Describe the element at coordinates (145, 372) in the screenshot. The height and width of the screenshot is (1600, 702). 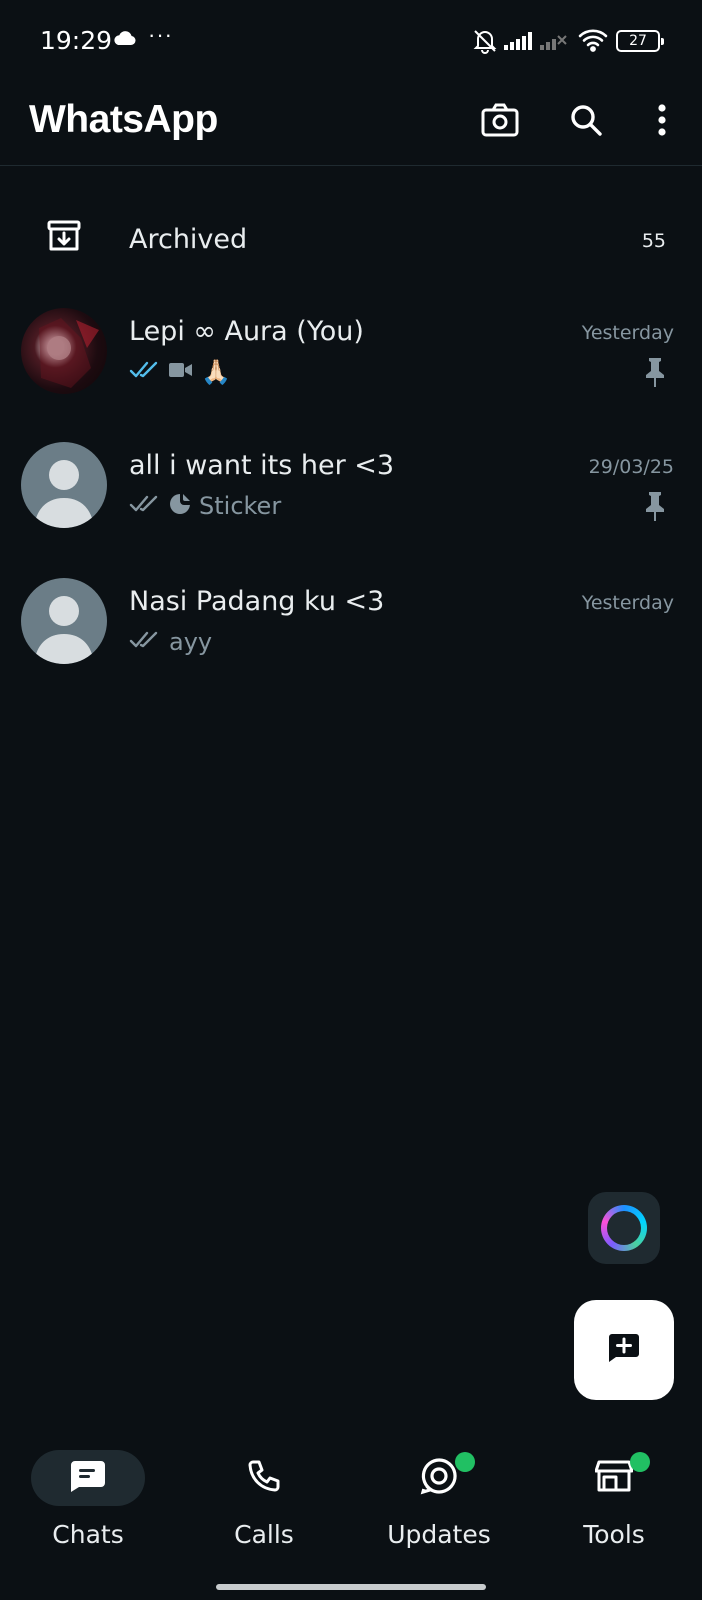
I see `read-ticks-icon` at that location.